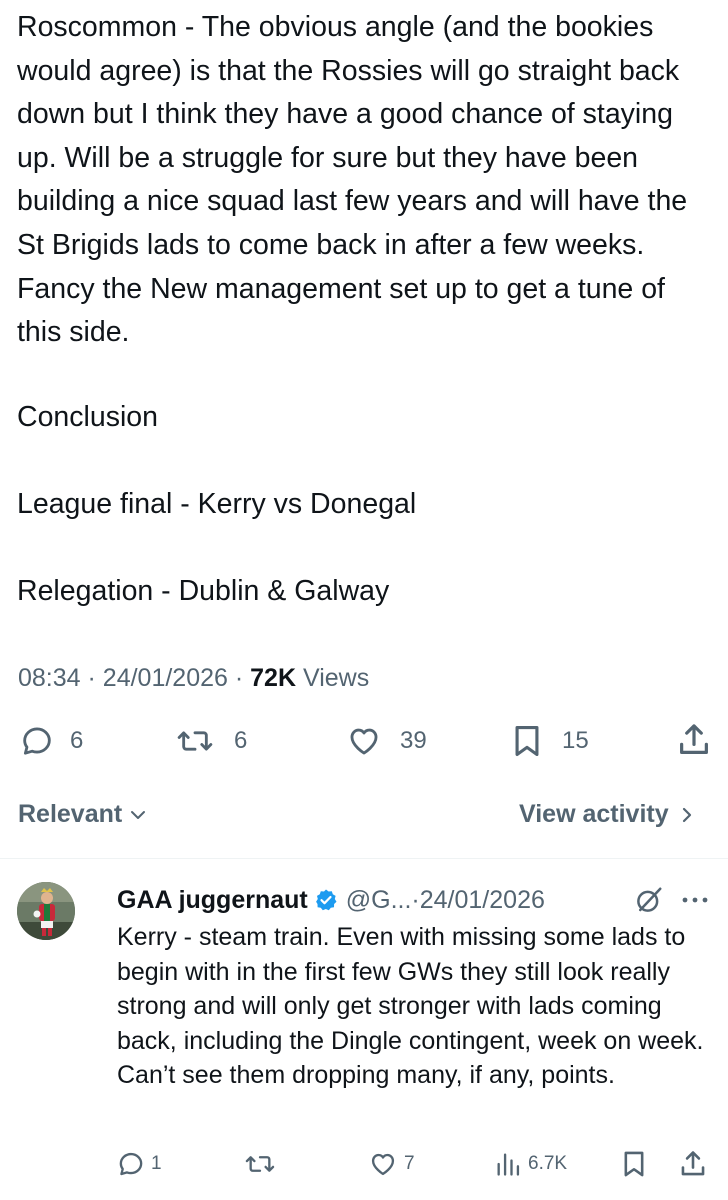 The image size is (728, 1200). I want to click on reply-like-button: 7, so click(391, 1164).